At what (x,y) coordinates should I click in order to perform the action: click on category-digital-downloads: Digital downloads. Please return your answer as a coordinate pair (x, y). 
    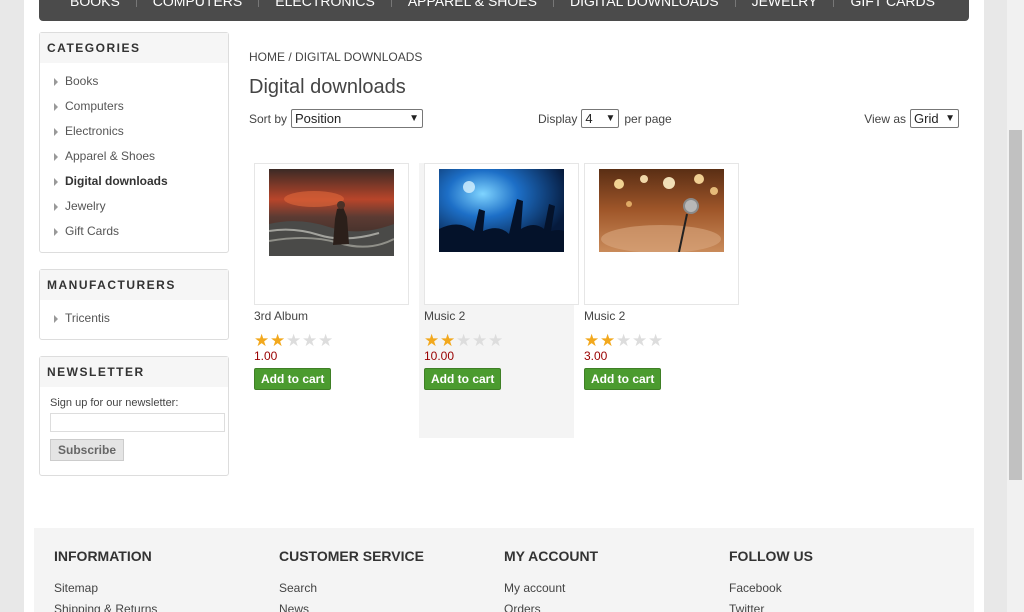
    Looking at the image, I should click on (141, 181).